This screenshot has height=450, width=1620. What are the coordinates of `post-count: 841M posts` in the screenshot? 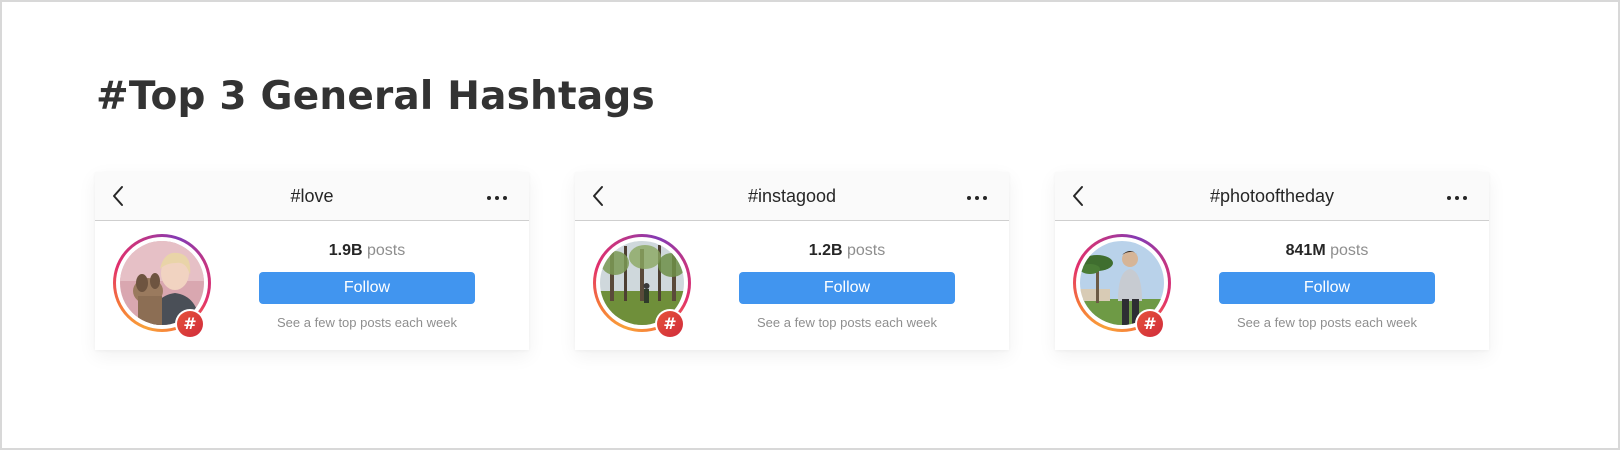 It's located at (1327, 252).